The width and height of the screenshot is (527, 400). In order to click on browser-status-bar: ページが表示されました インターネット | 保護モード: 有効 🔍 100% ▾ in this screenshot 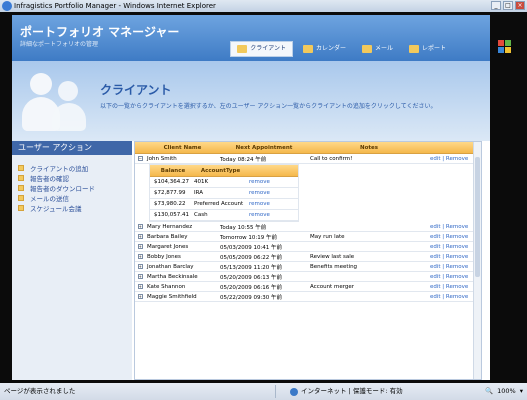, I will do `click(263, 391)`.